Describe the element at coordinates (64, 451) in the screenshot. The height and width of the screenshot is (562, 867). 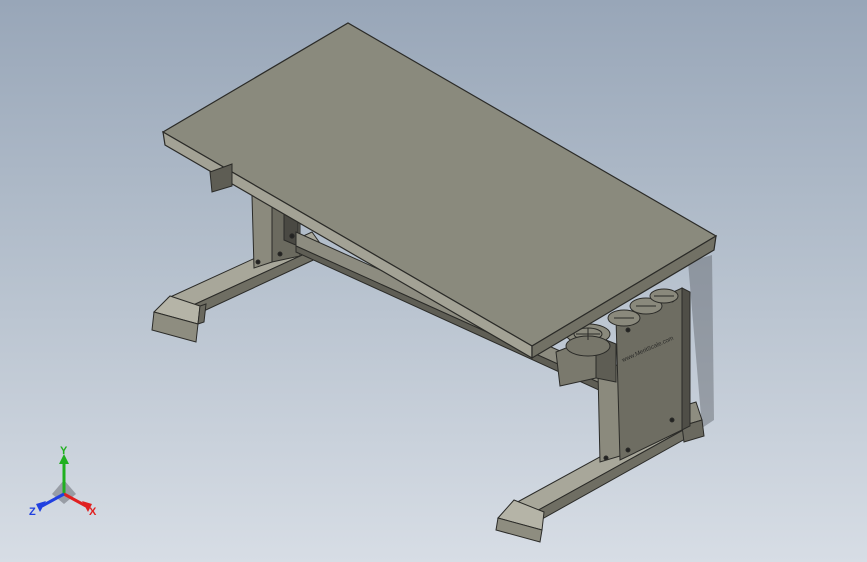
I see `y-axis-label: Y` at that location.